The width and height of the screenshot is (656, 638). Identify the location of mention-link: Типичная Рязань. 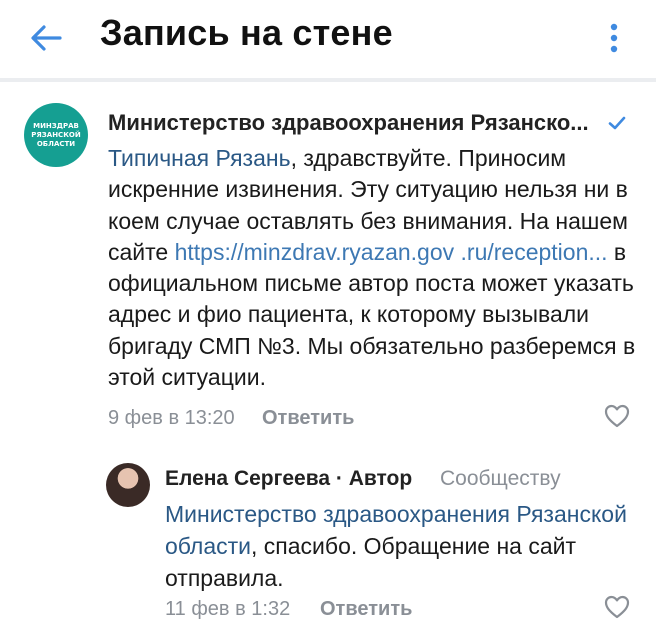
(199, 158).